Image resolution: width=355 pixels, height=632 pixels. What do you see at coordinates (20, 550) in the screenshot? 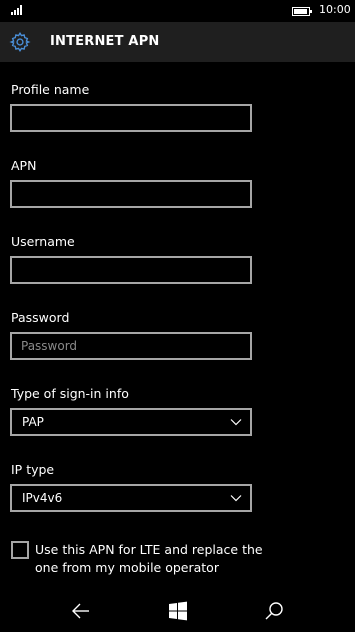
I see `lte-checkbox` at bounding box center [20, 550].